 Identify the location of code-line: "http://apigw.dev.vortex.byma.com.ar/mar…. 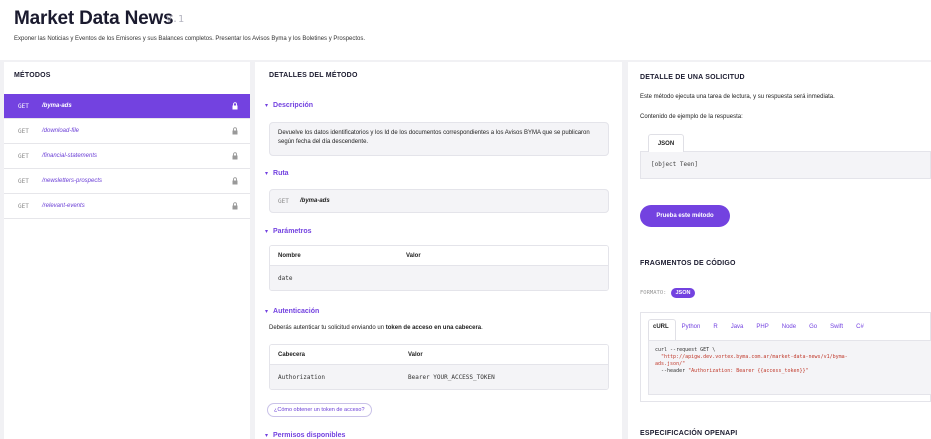
(751, 357).